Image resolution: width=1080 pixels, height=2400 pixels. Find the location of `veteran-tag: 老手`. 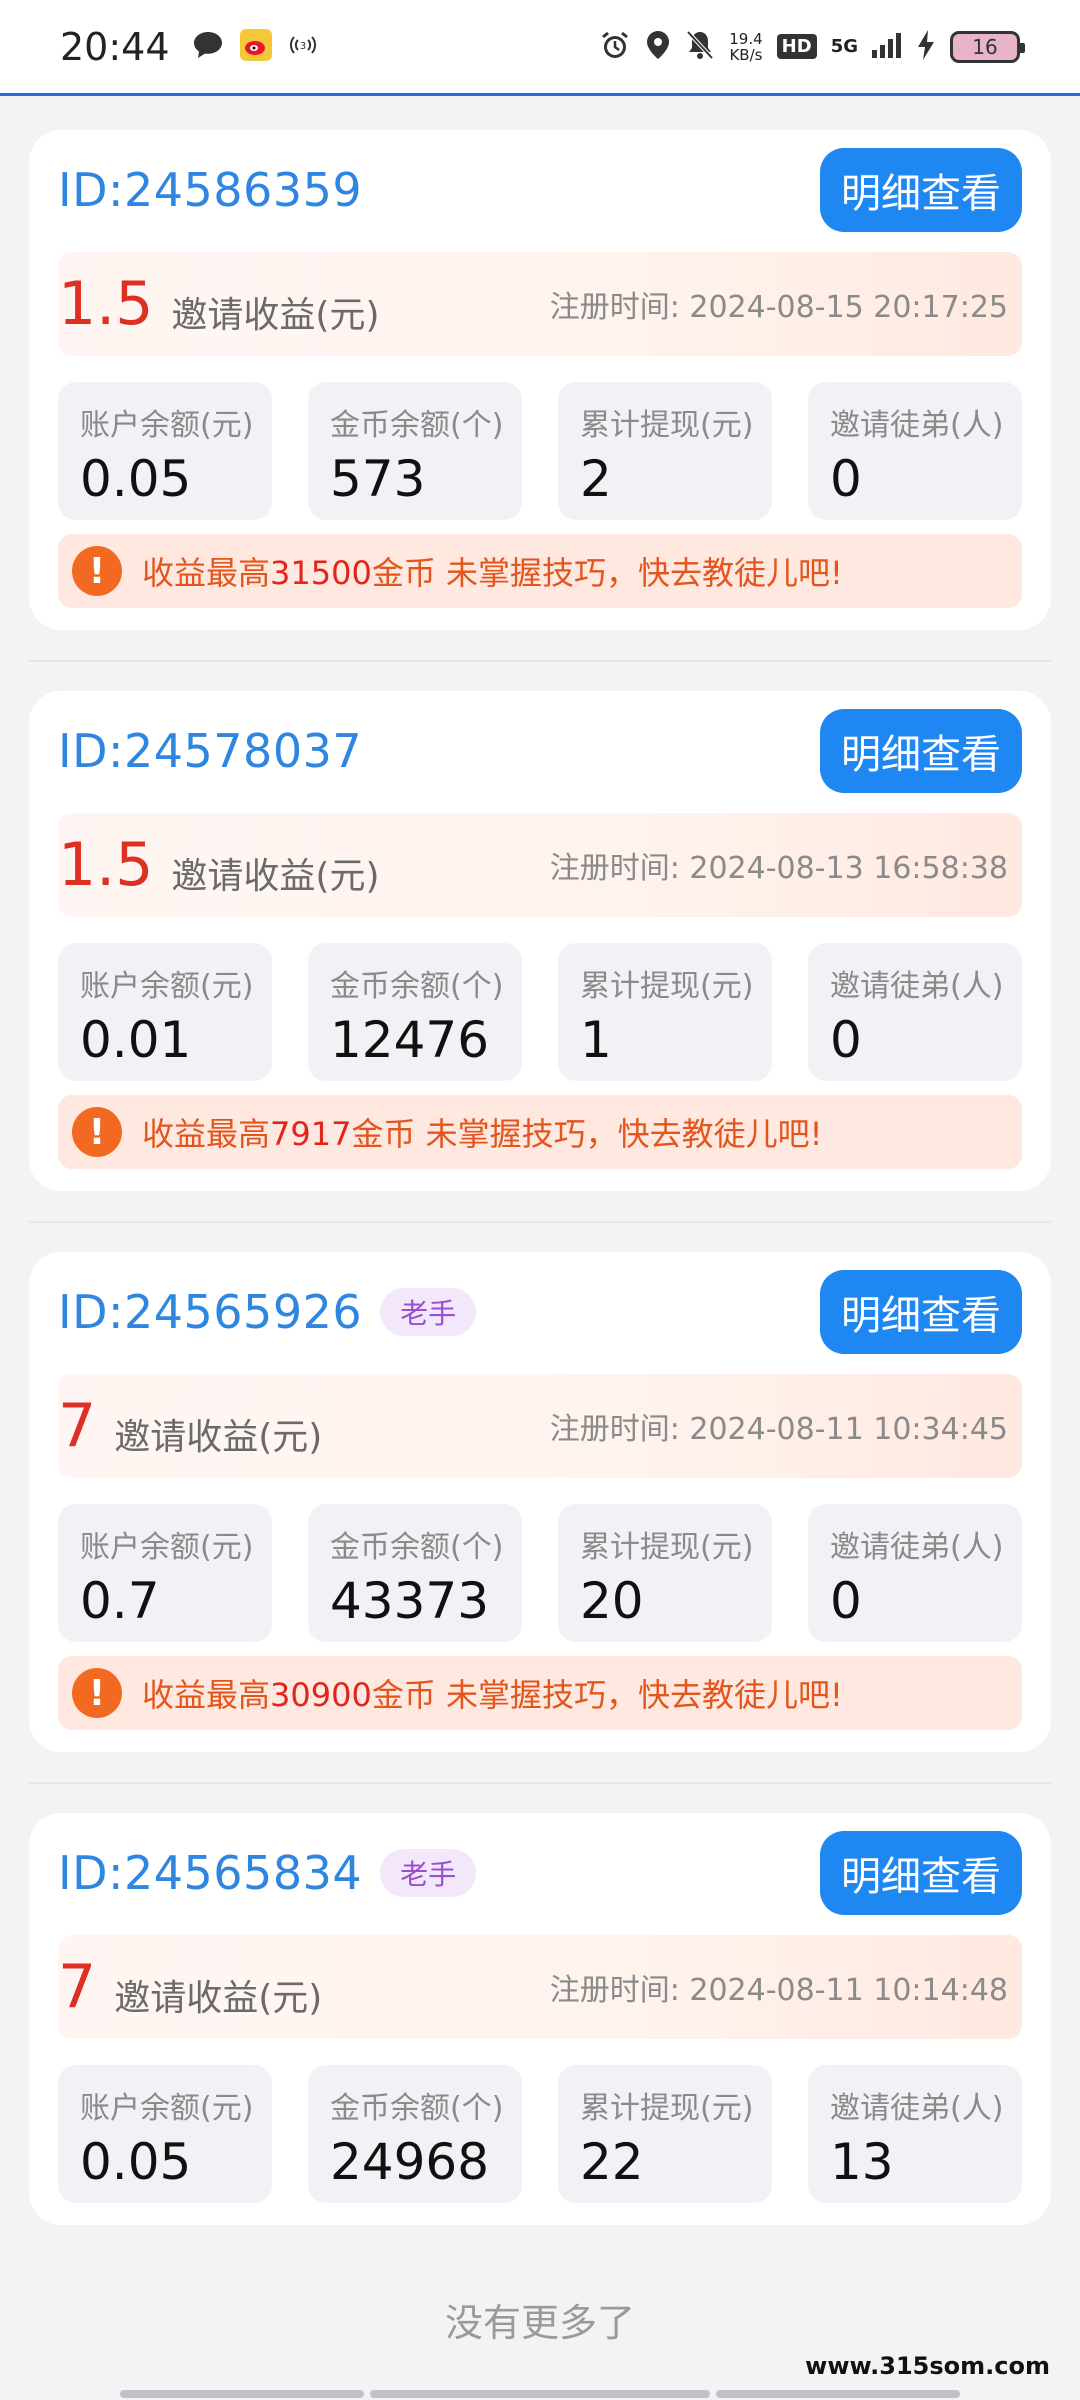

veteran-tag: 老手 is located at coordinates (428, 1312).